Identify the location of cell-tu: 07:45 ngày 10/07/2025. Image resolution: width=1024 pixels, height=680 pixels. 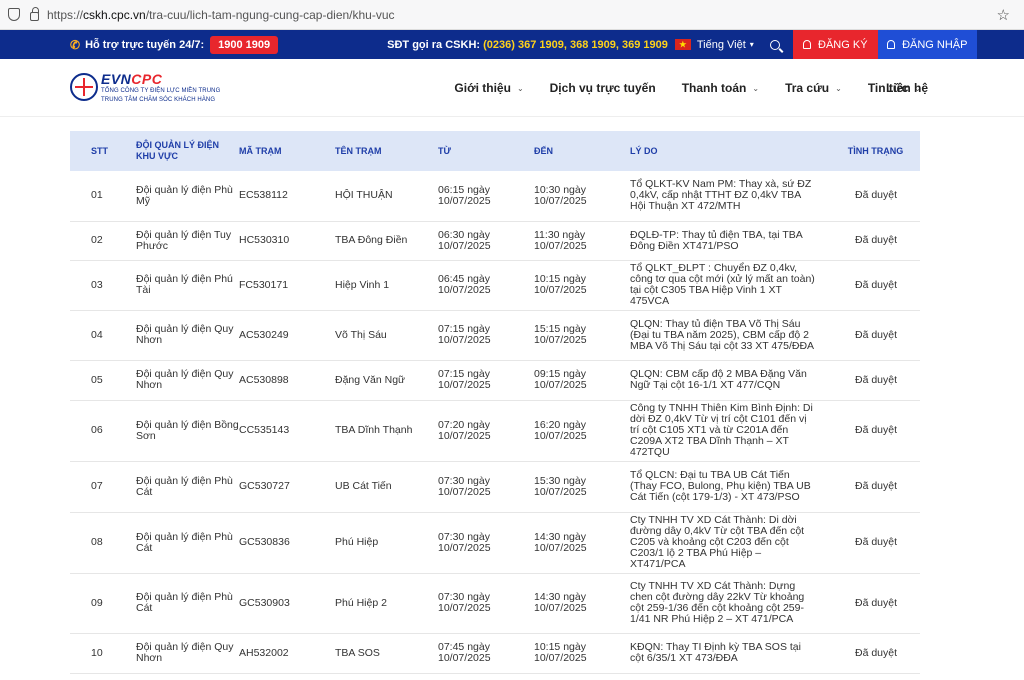
(486, 653).